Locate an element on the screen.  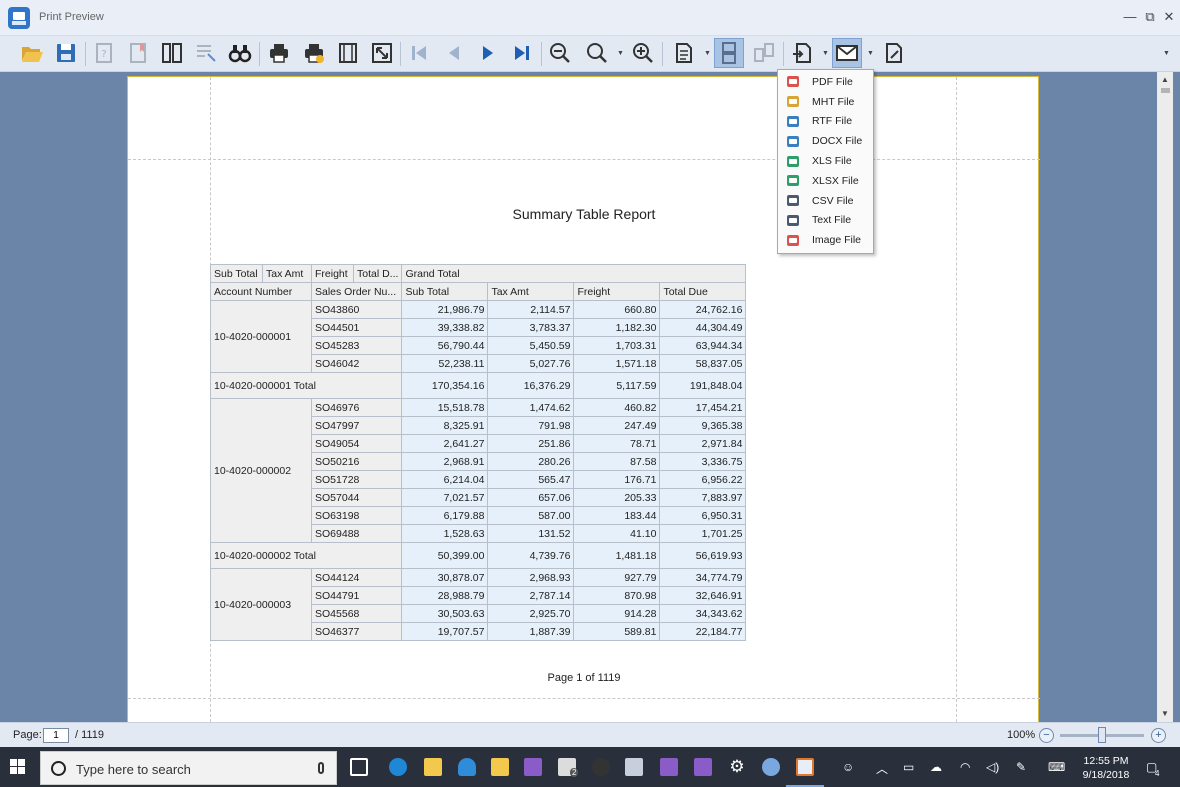
scale-icon is located at coordinates (382, 53).